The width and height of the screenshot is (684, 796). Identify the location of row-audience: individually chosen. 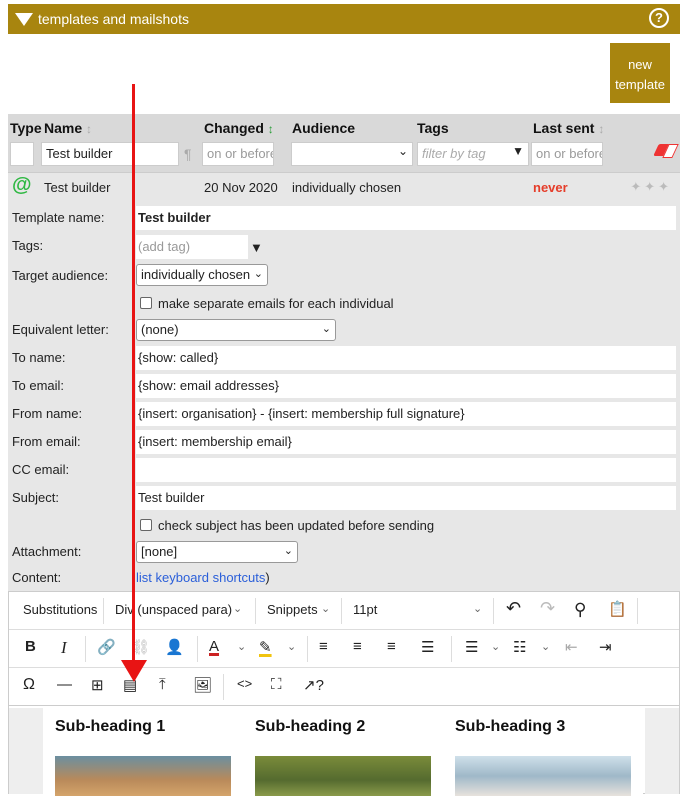
(347, 187).